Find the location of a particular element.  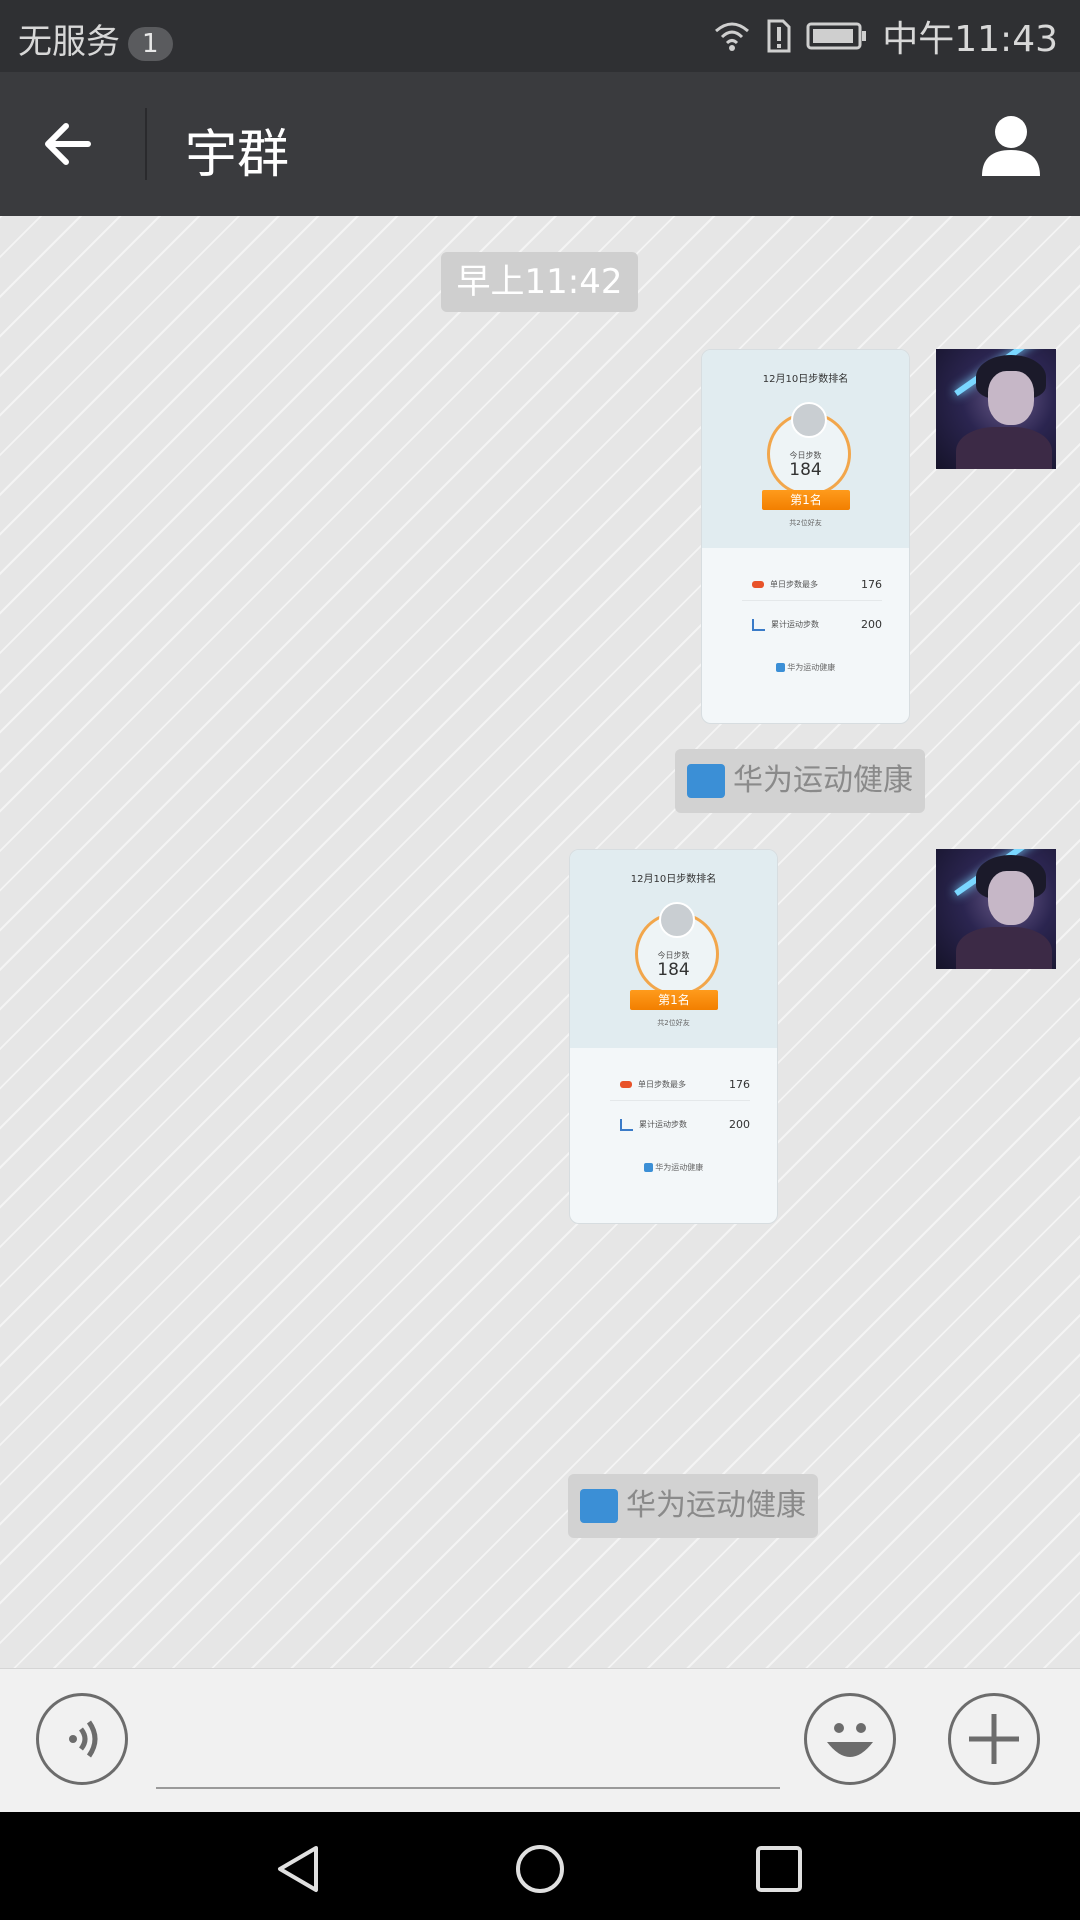

emoji-icon is located at coordinates (850, 1740).